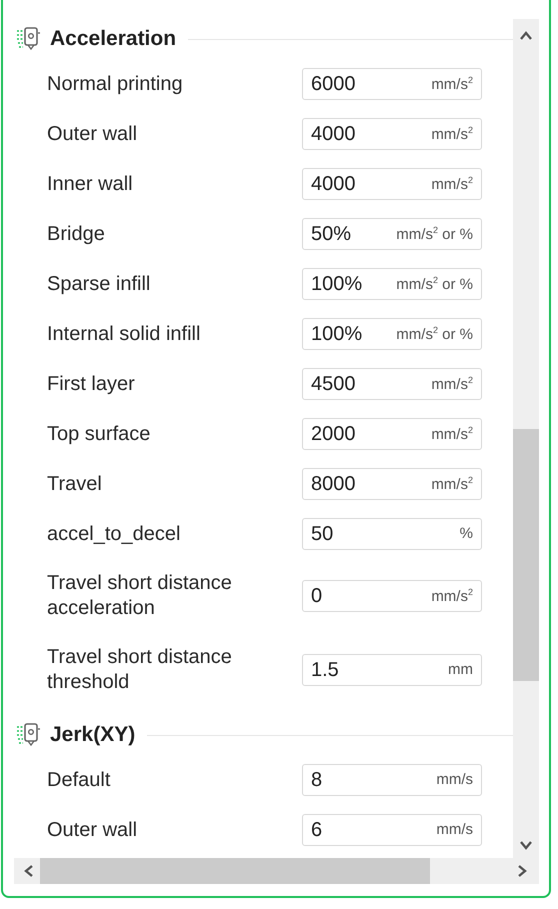 This screenshot has height=909, width=558. What do you see at coordinates (460, 669) in the screenshot?
I see `unit-label: mm` at bounding box center [460, 669].